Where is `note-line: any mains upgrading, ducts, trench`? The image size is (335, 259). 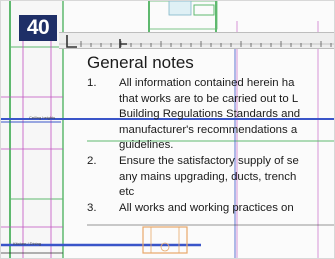 note-line: any mains upgrading, ducts, trench is located at coordinates (208, 176).